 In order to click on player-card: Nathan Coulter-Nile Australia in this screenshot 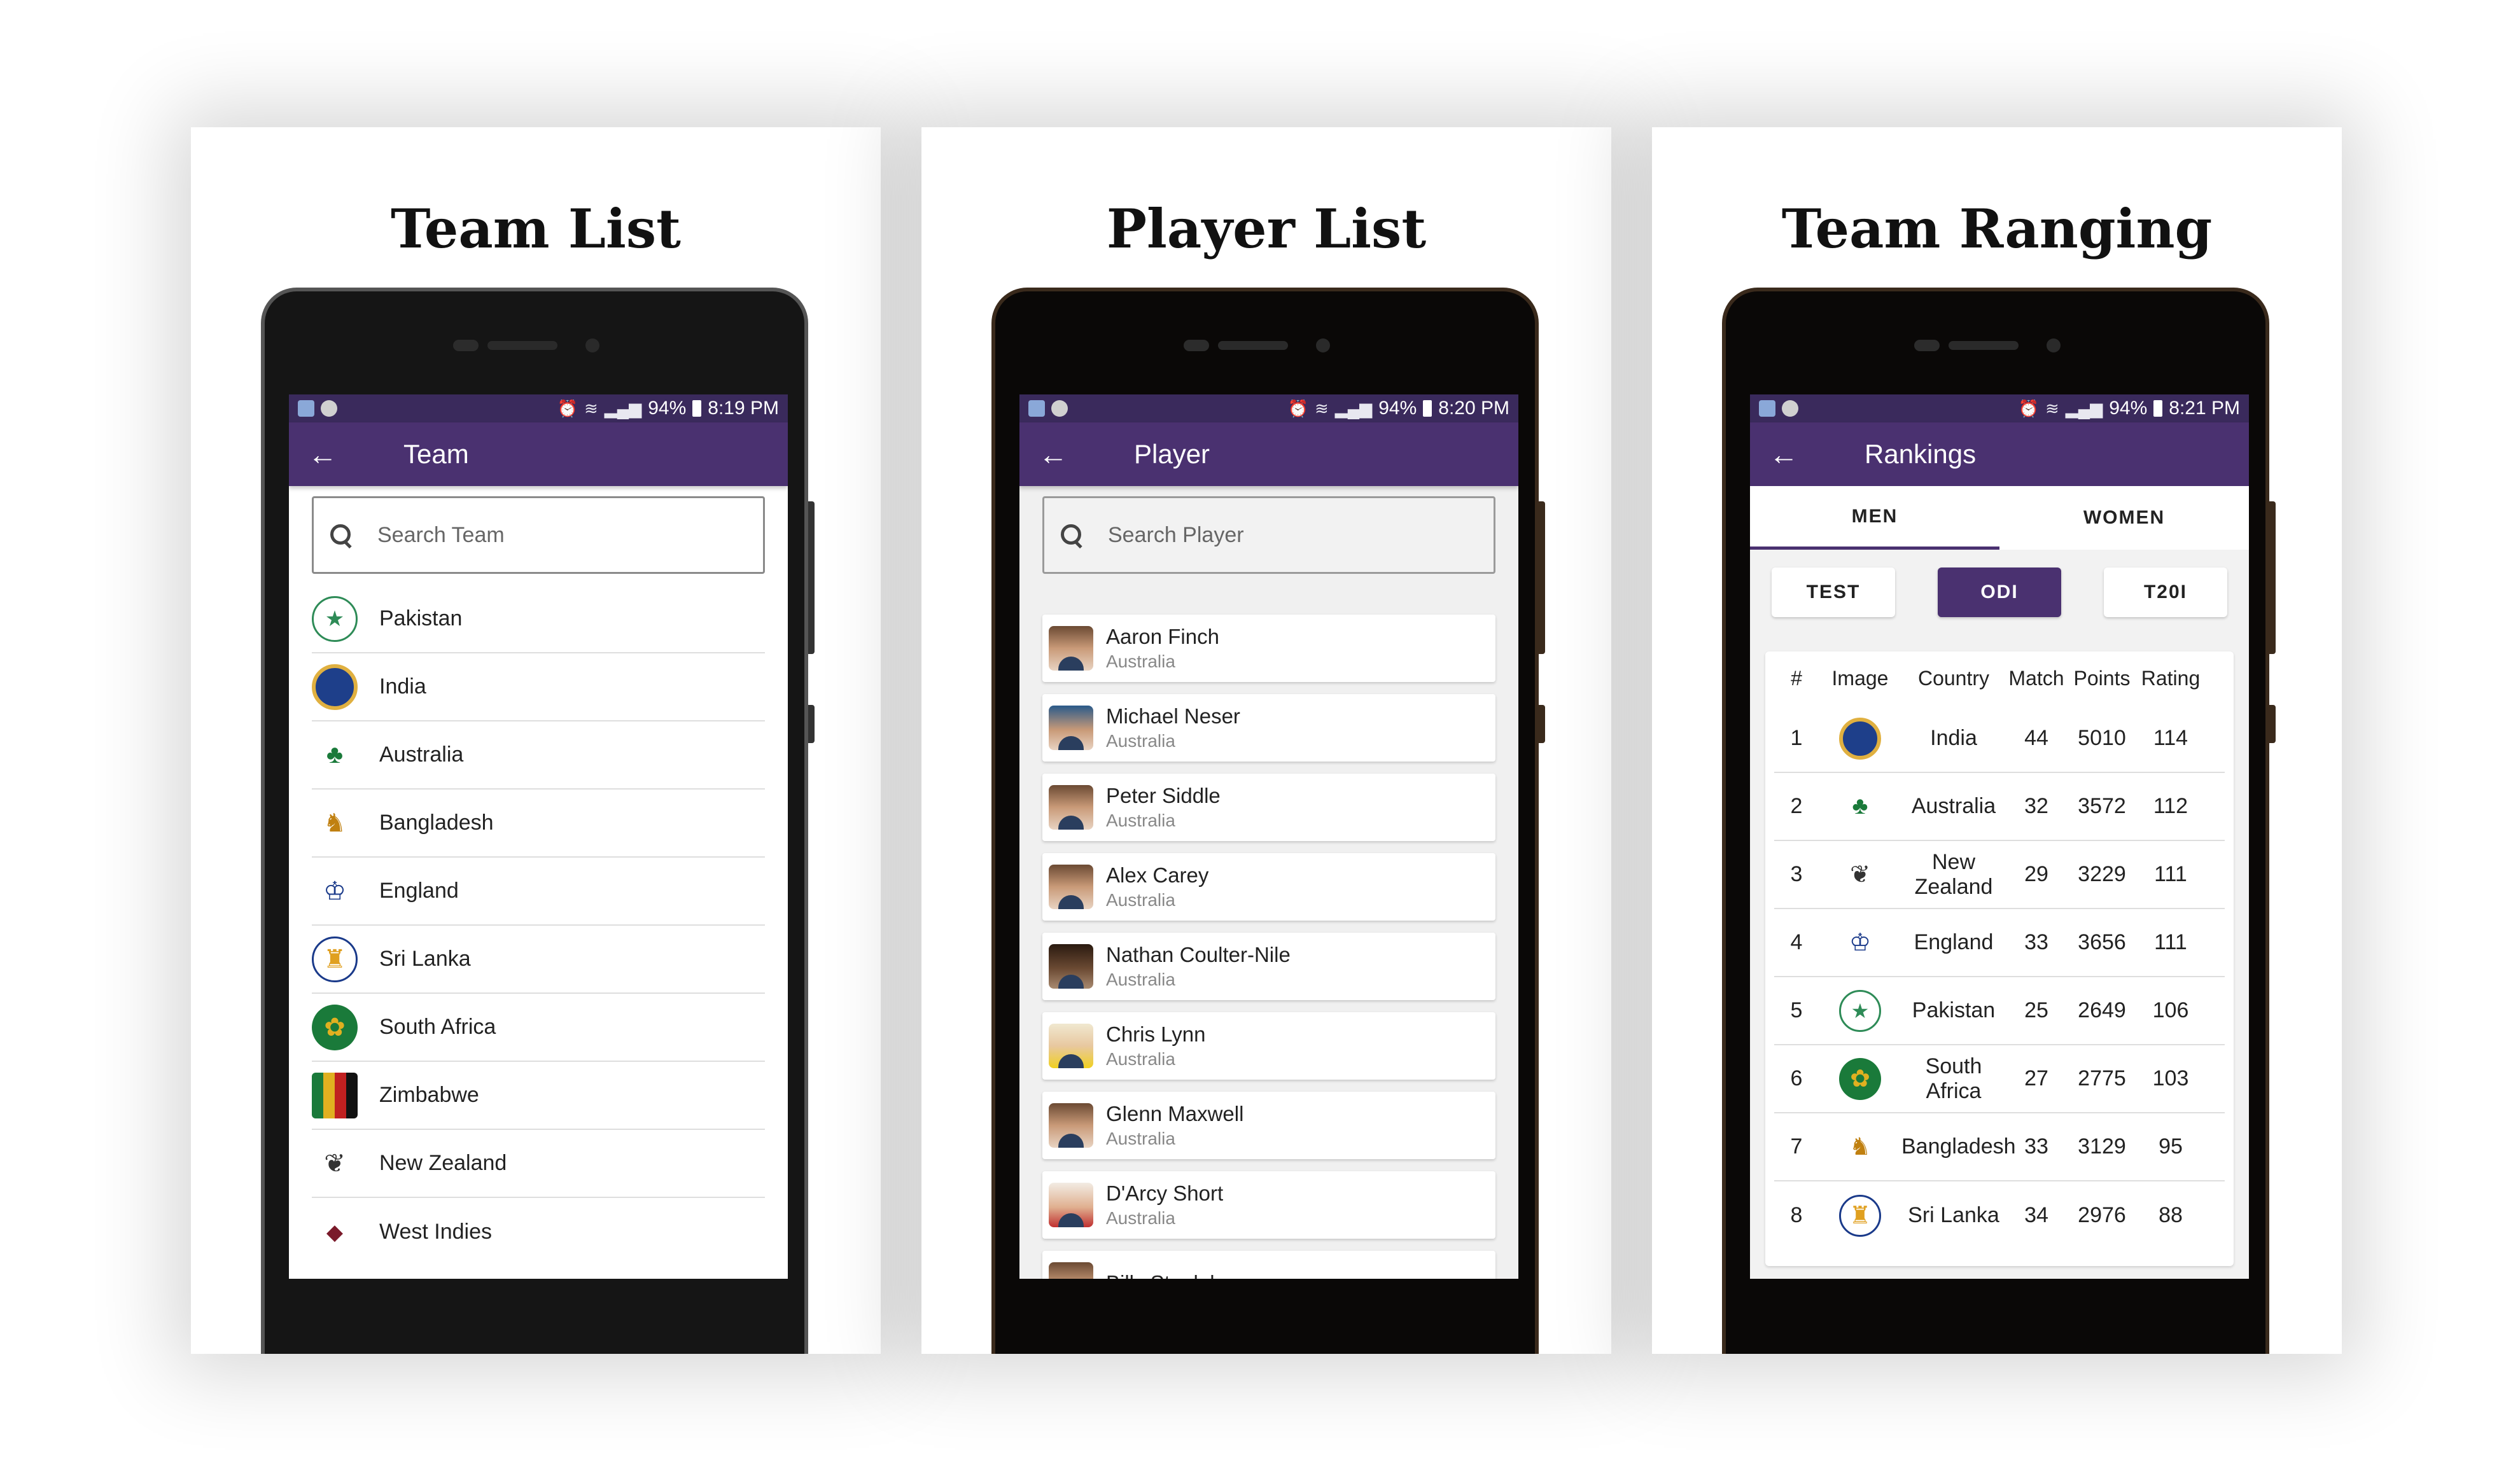, I will do `click(1268, 966)`.